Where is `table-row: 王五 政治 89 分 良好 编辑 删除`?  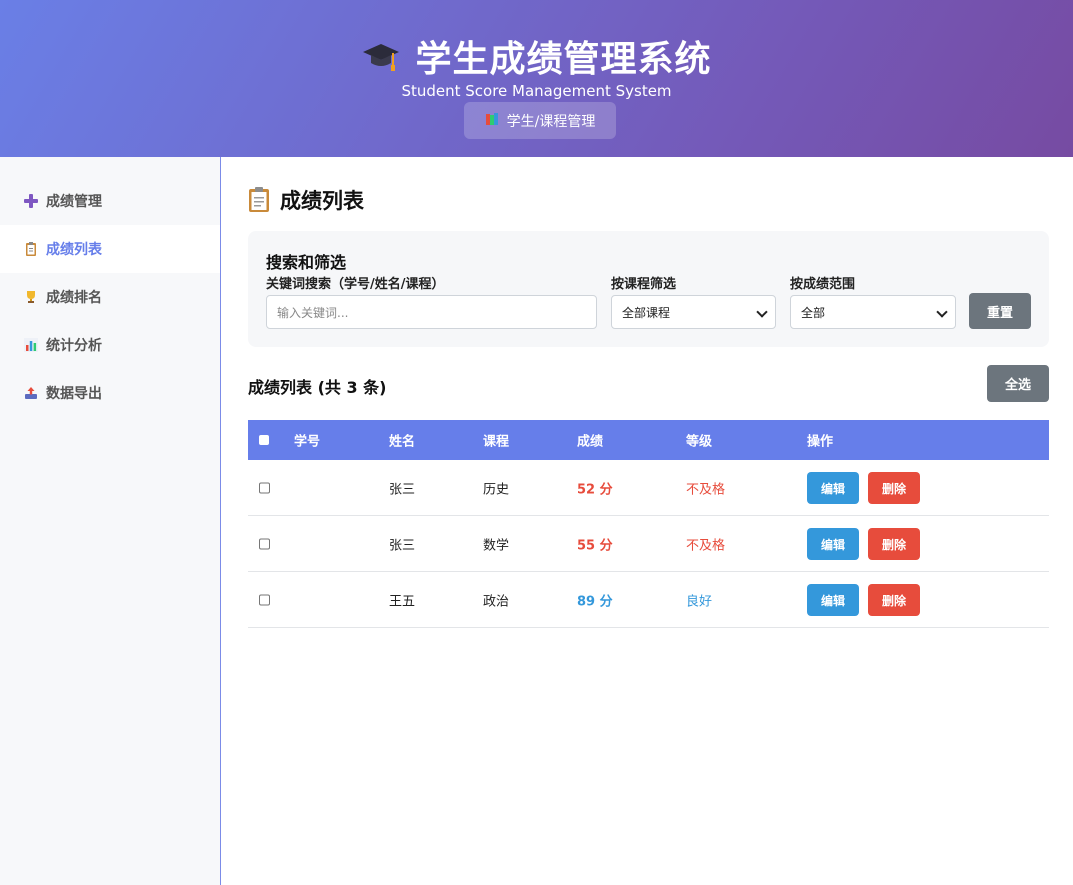
table-row: 王五 政治 89 分 良好 编辑 删除 is located at coordinates (648, 600).